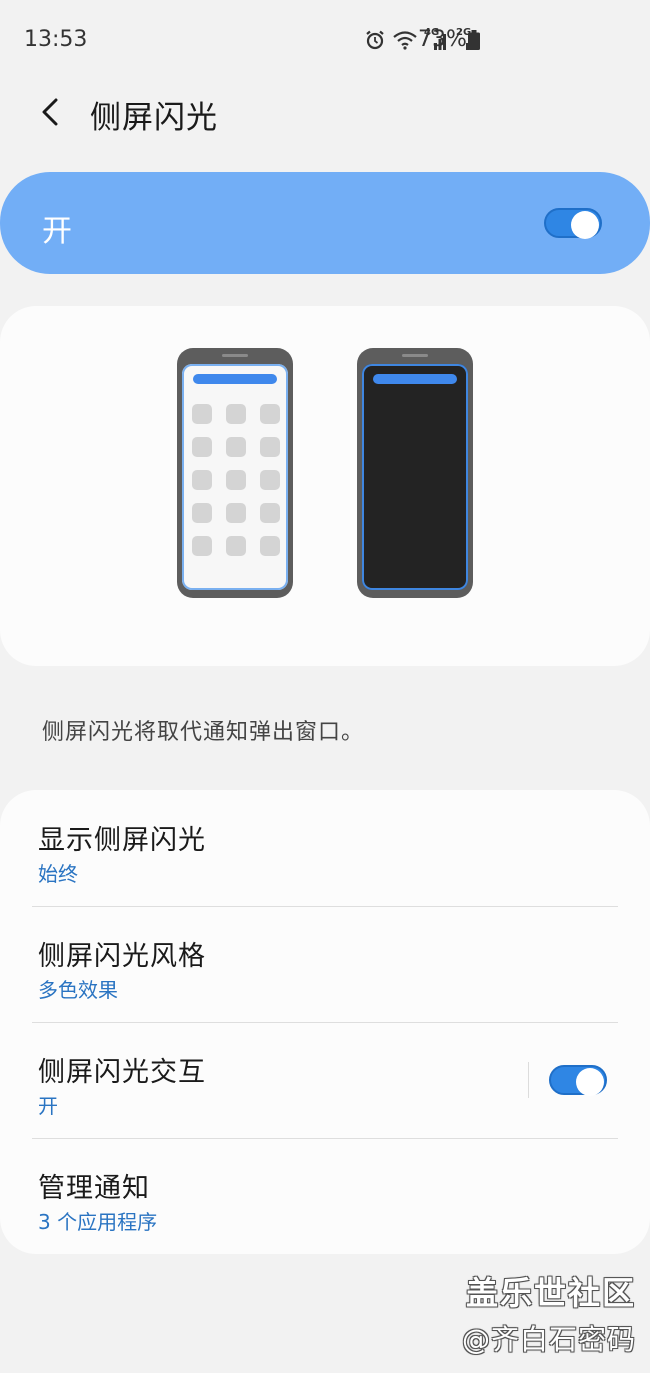 Image resolution: width=650 pixels, height=1373 pixels. What do you see at coordinates (122, 840) in the screenshot?
I see `setting-title: 显示侧屏闪光` at bounding box center [122, 840].